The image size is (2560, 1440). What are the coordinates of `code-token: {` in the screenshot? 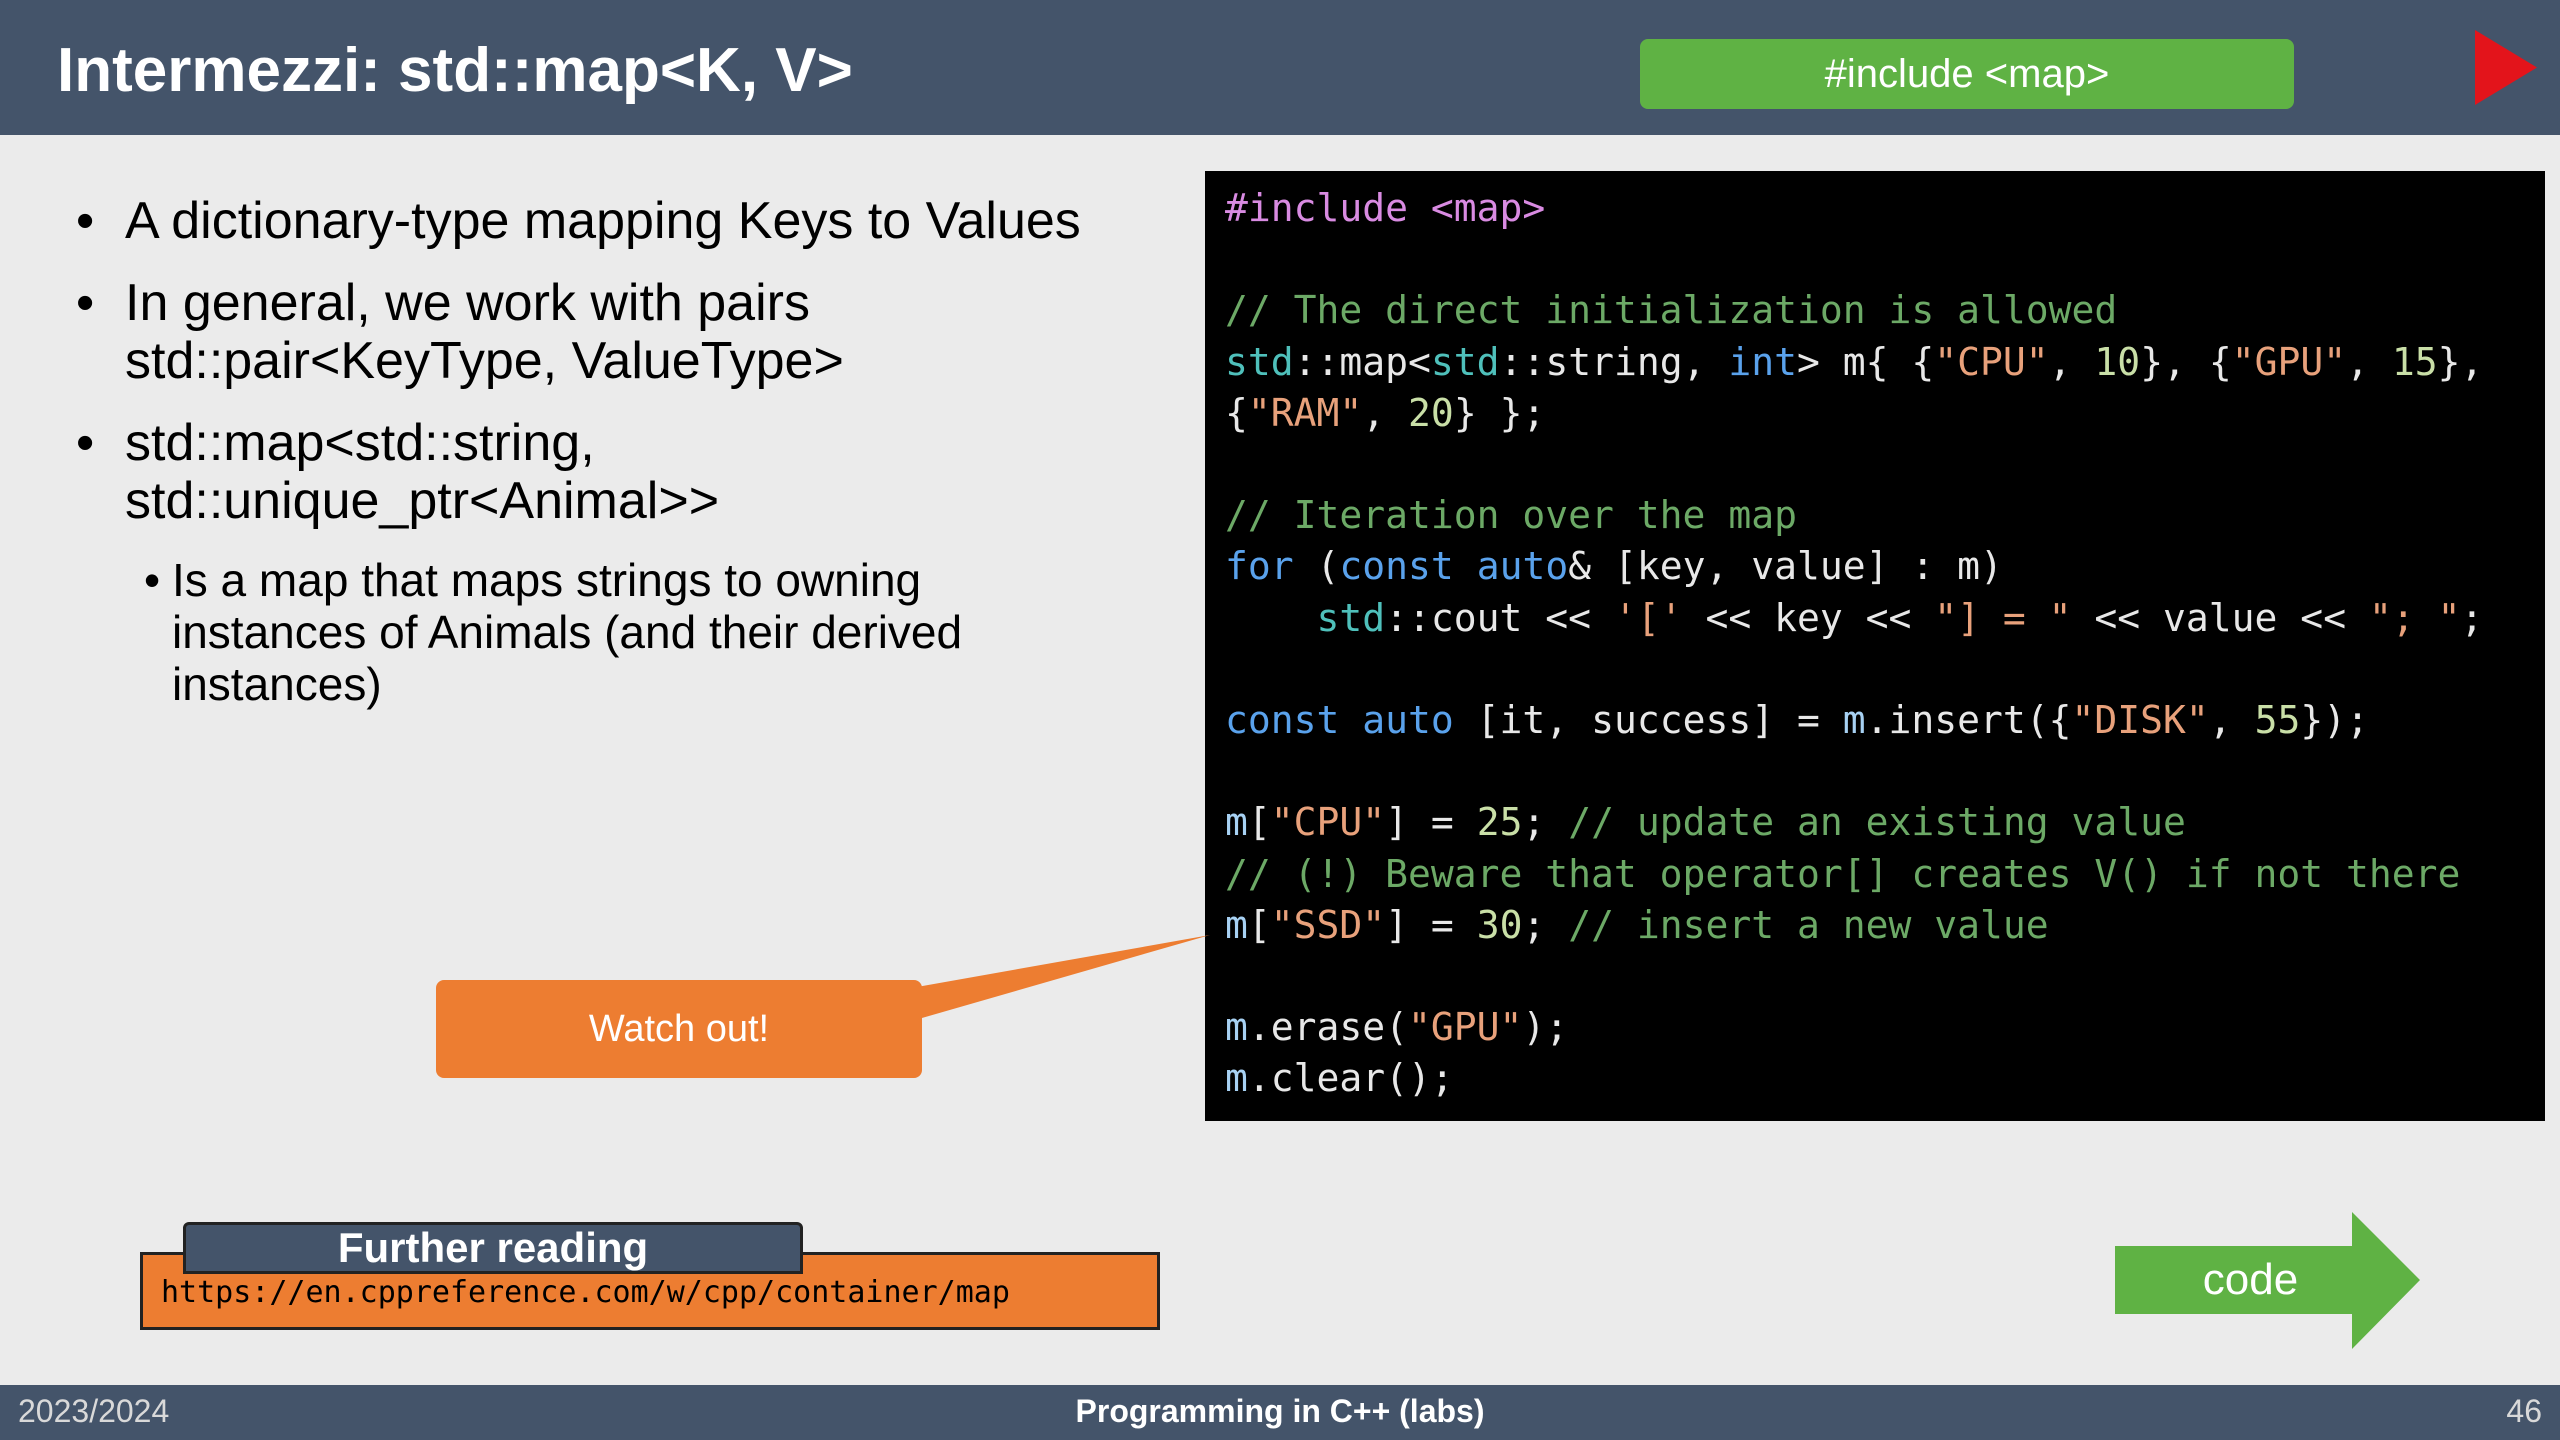 It's located at (1236, 412).